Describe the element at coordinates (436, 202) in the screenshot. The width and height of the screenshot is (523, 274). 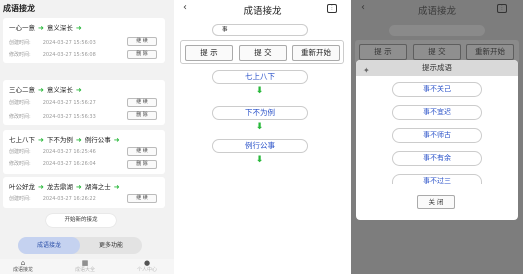
I see `close-button: 关 闭` at that location.